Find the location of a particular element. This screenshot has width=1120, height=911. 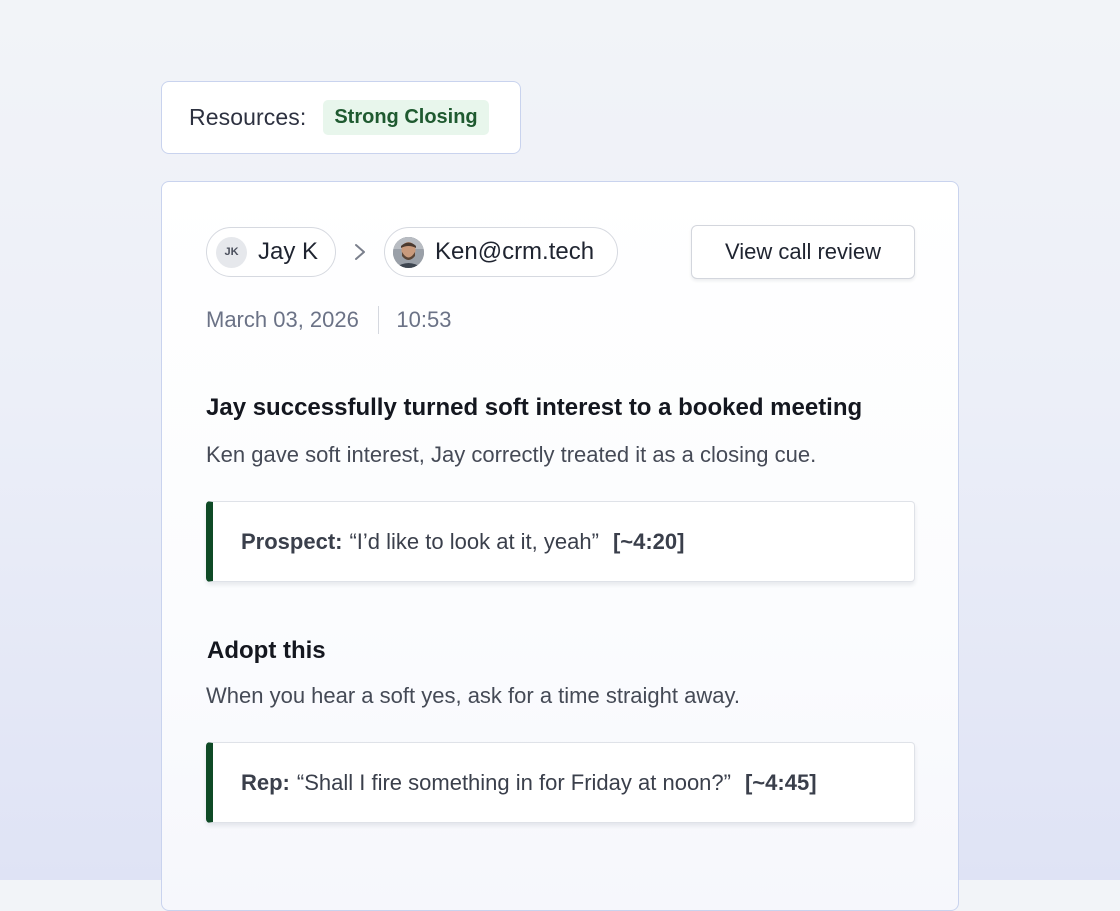

caller-chip: JK Jay K is located at coordinates (271, 252).